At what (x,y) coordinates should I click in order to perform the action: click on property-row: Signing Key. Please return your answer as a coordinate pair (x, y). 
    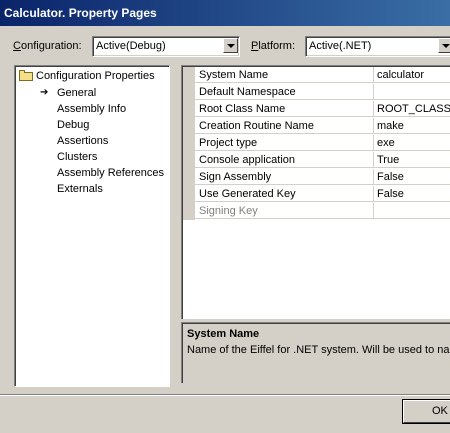
    Looking at the image, I should click on (316, 211).